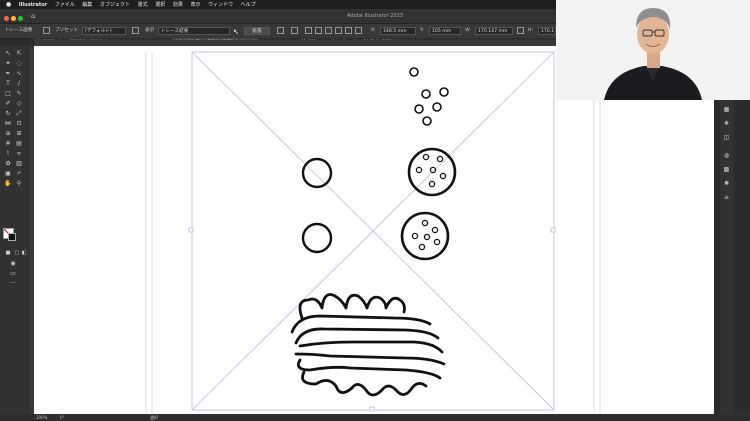  What do you see at coordinates (726, 155) in the screenshot?
I see `color-panel-icon: ◍` at bounding box center [726, 155].